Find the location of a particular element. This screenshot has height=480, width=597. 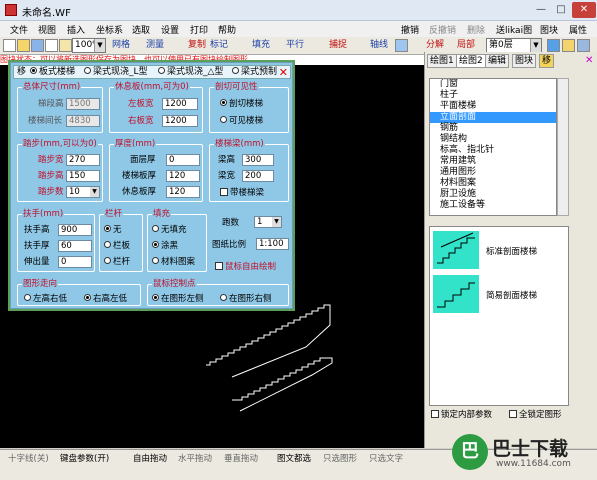

menu-undo: 撤销 is located at coordinates (410, 29).